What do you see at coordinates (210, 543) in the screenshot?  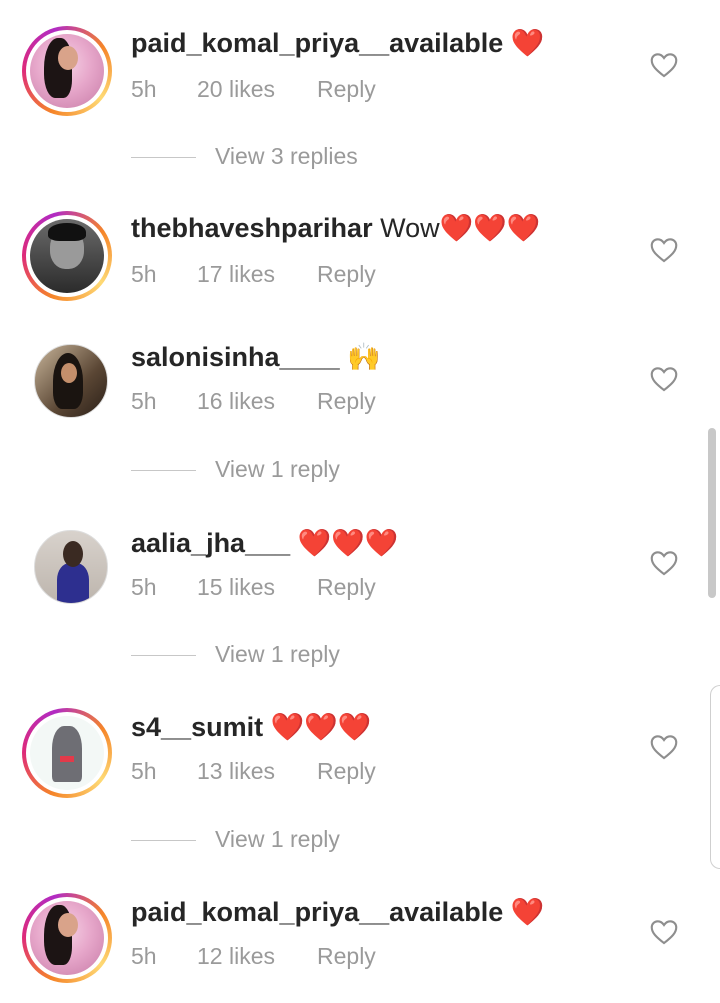 I see `comment-username: aalia_jha___` at bounding box center [210, 543].